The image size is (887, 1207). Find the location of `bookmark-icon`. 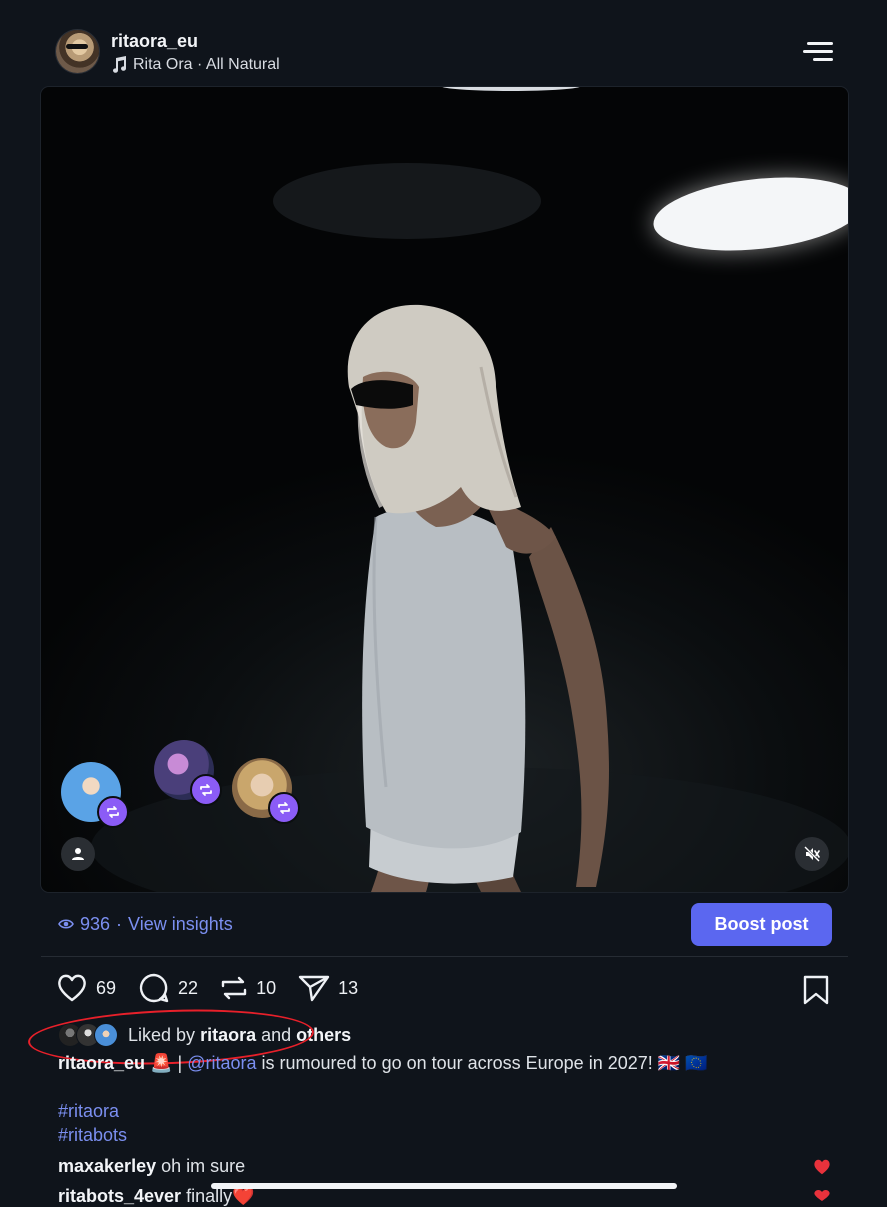

bookmark-icon is located at coordinates (816, 992).